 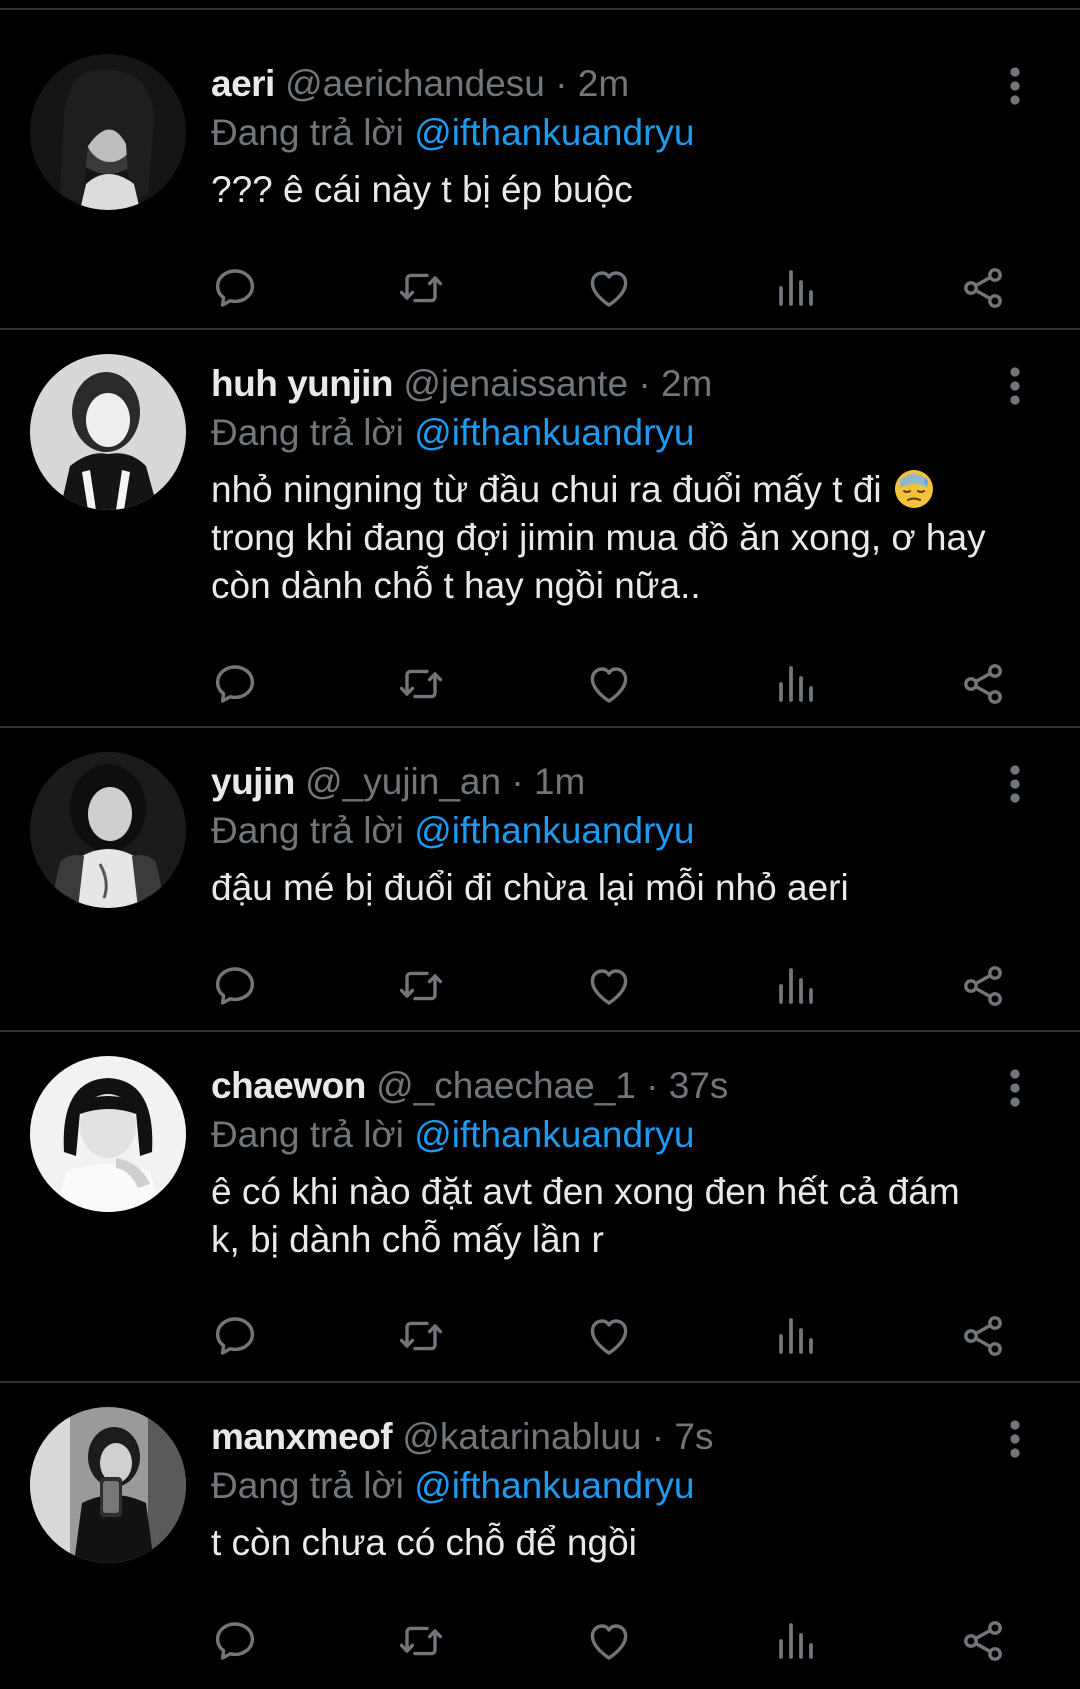 I want to click on timestamp: · 7s, so click(x=683, y=1436).